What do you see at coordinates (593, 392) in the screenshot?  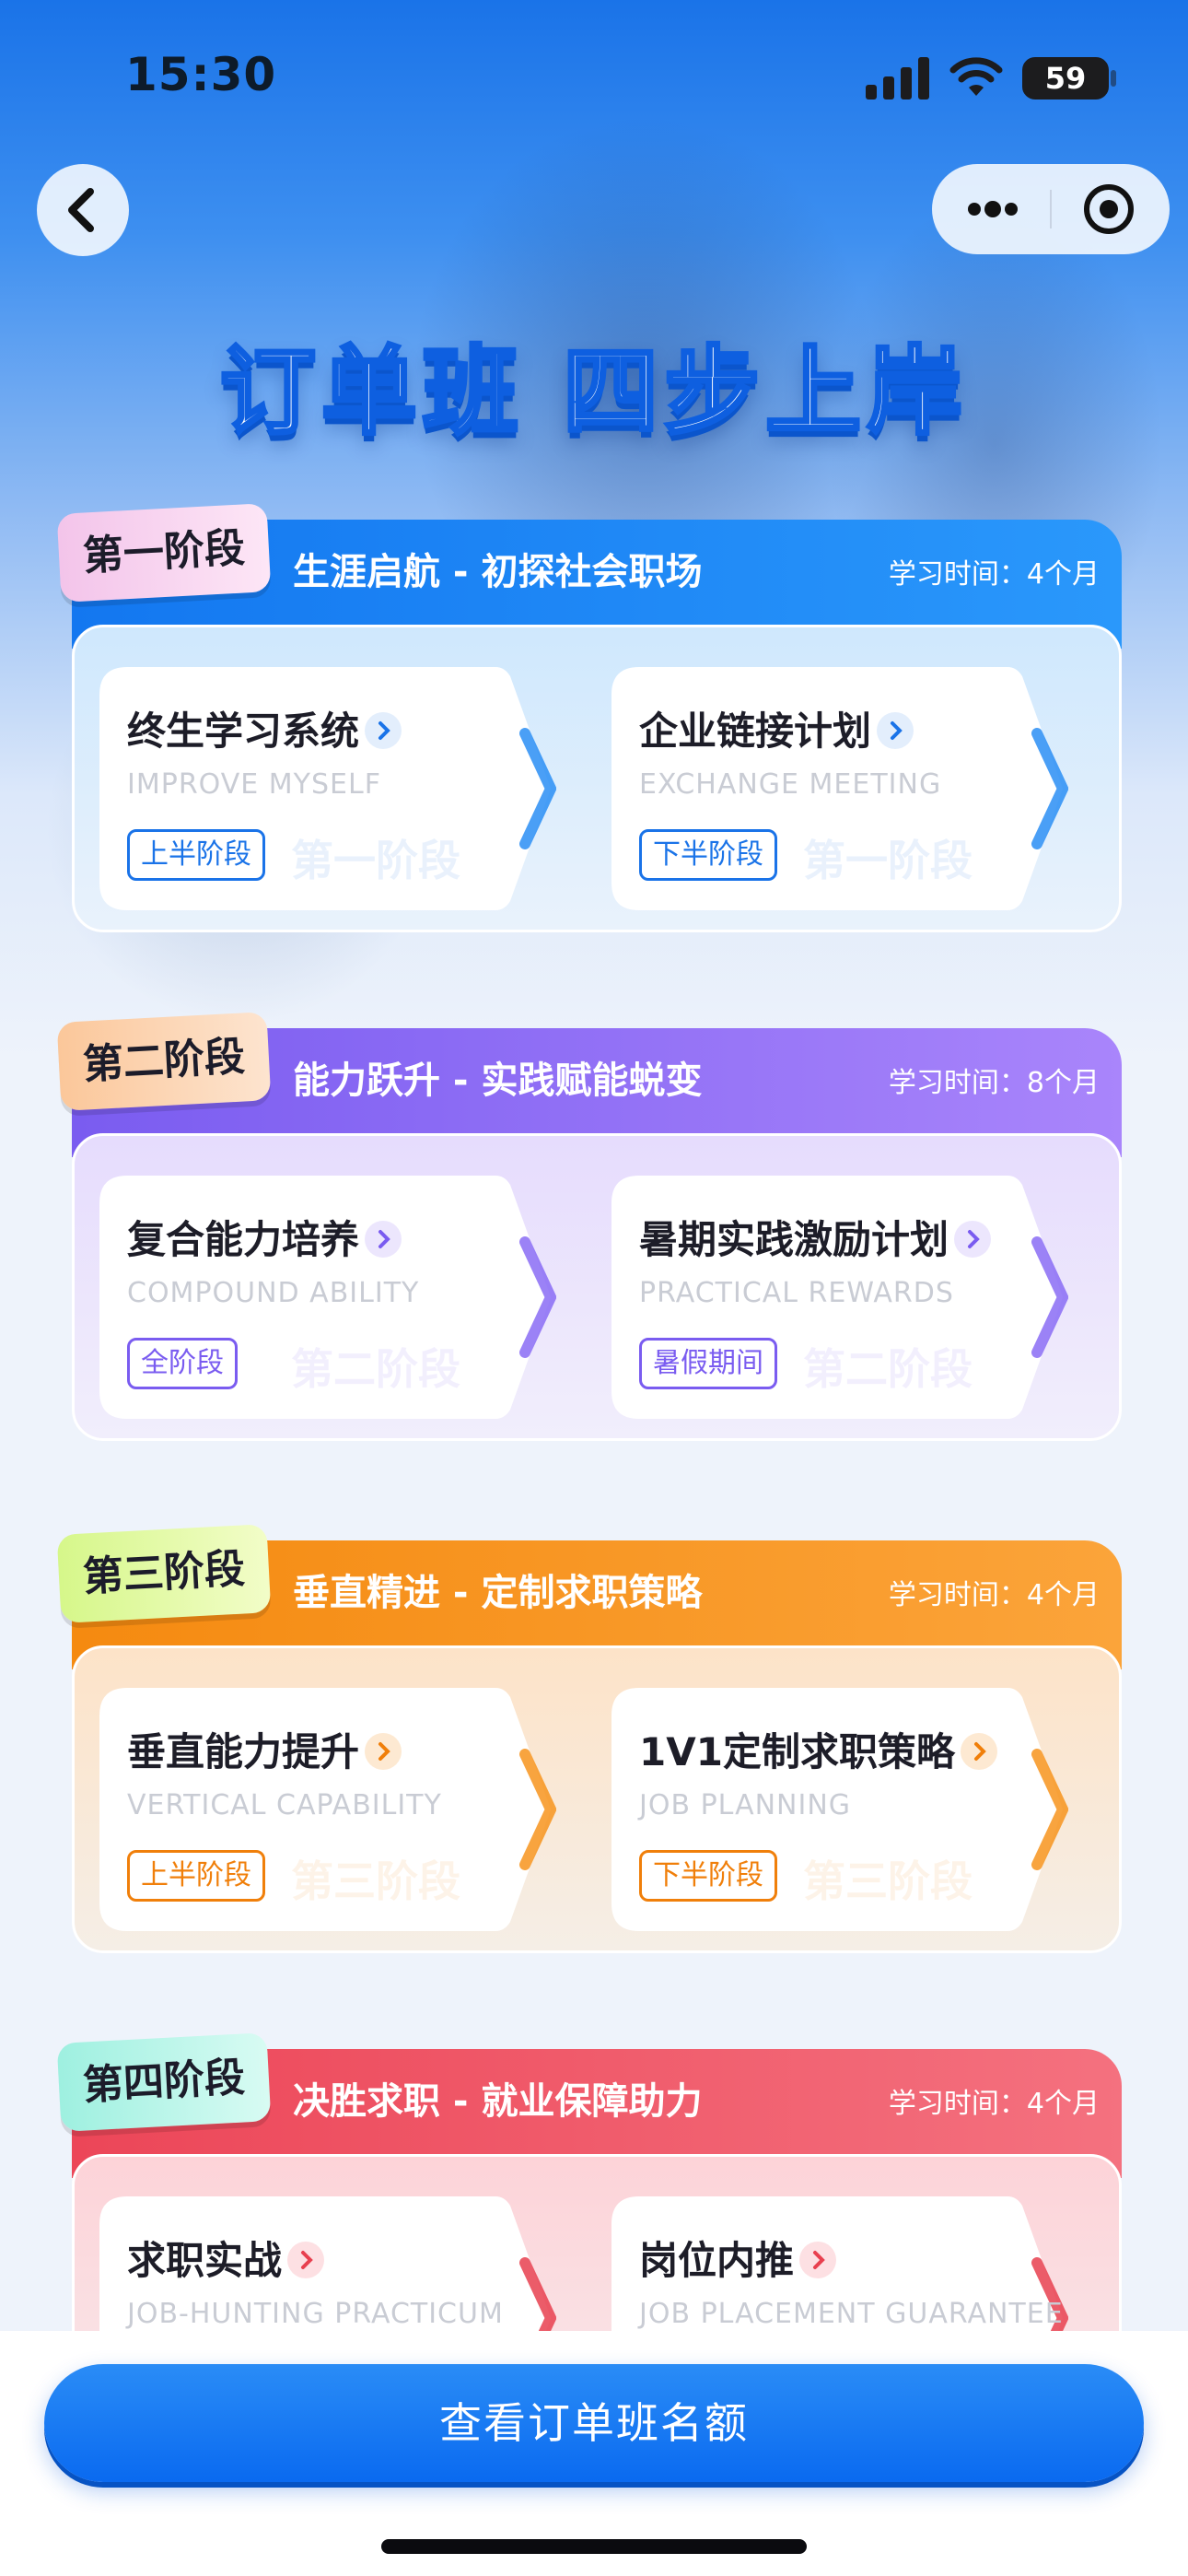 I see `page-title: 订单班 四步上岸` at bounding box center [593, 392].